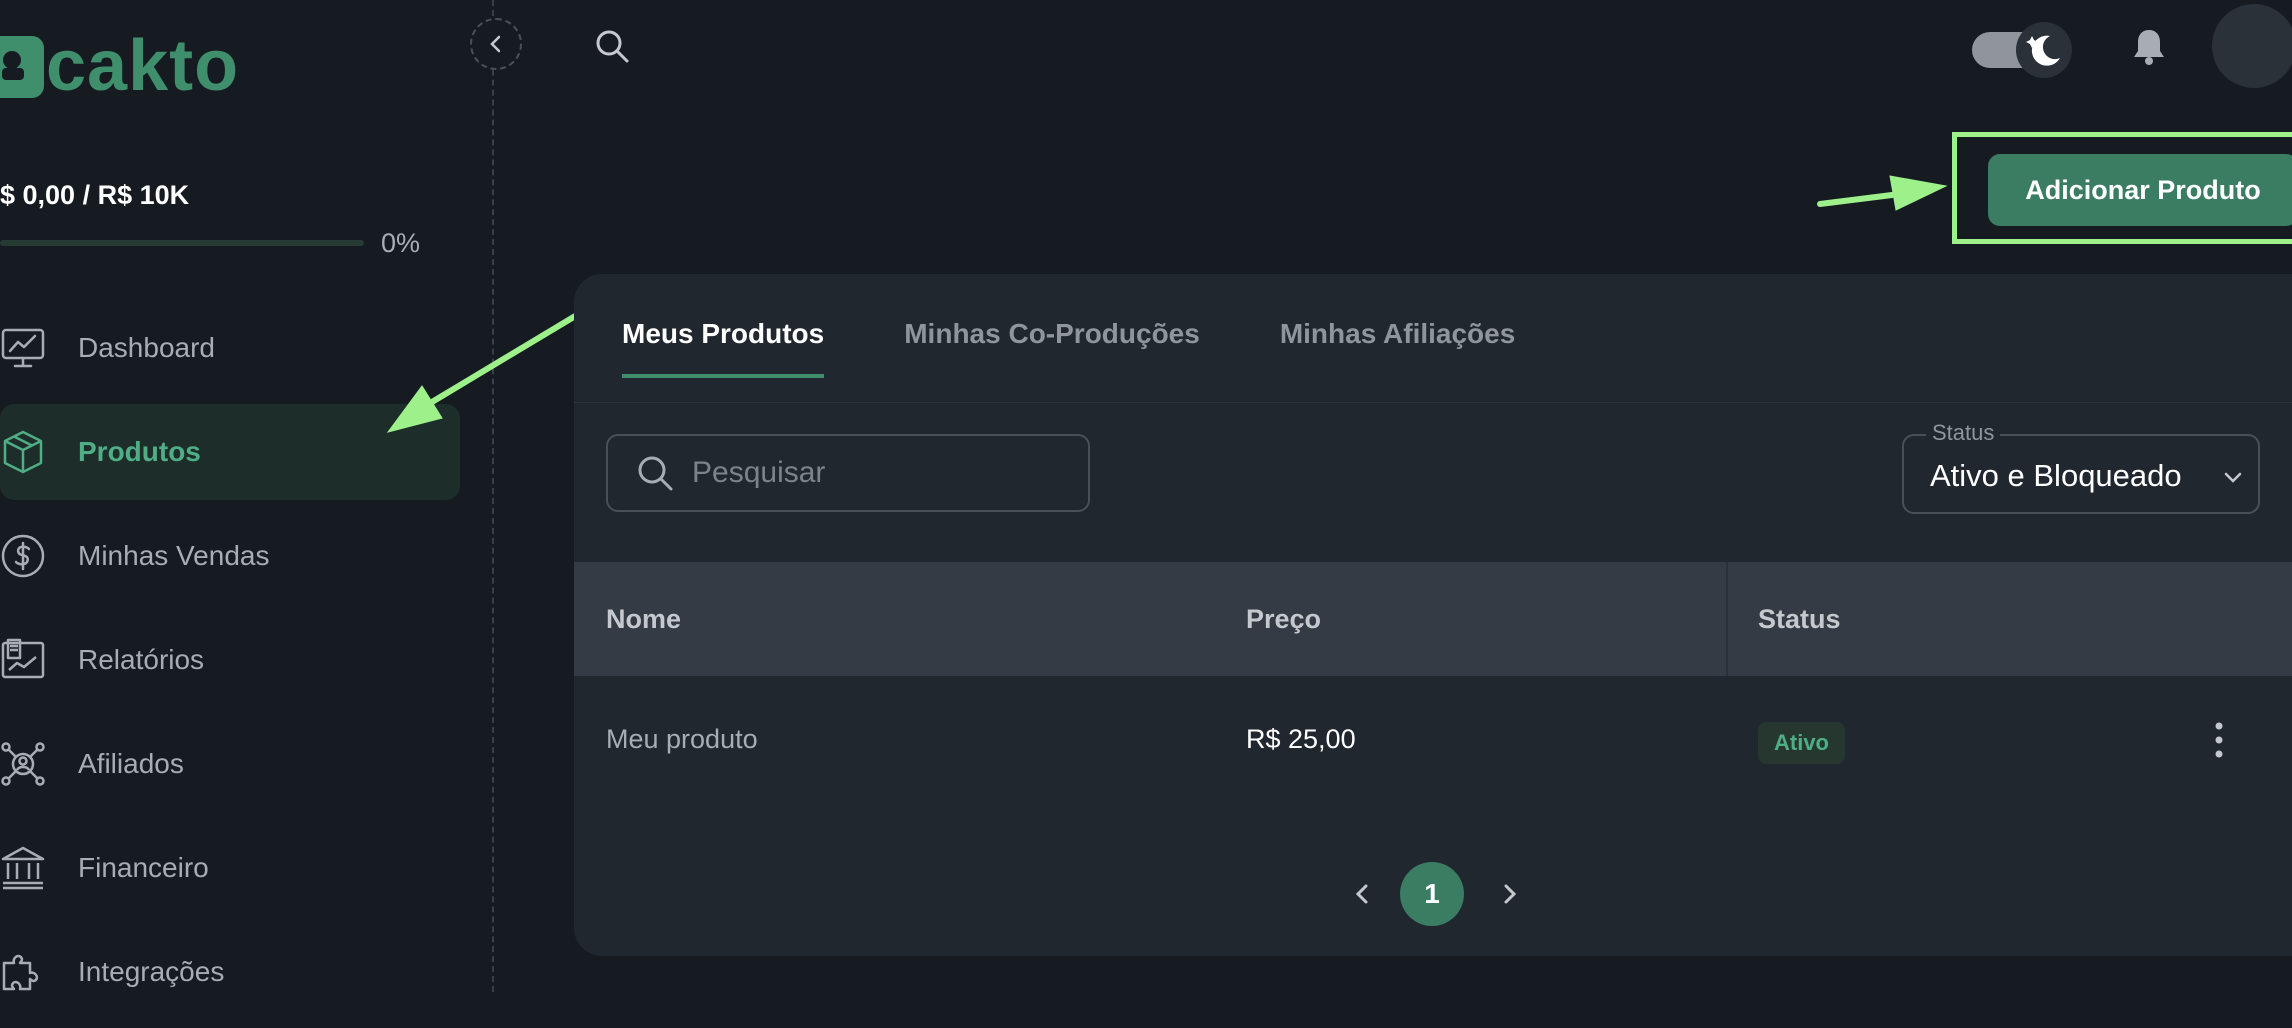 Image resolution: width=2292 pixels, height=1028 pixels. I want to click on sidebar-item-label: Financeiro, so click(143, 867).